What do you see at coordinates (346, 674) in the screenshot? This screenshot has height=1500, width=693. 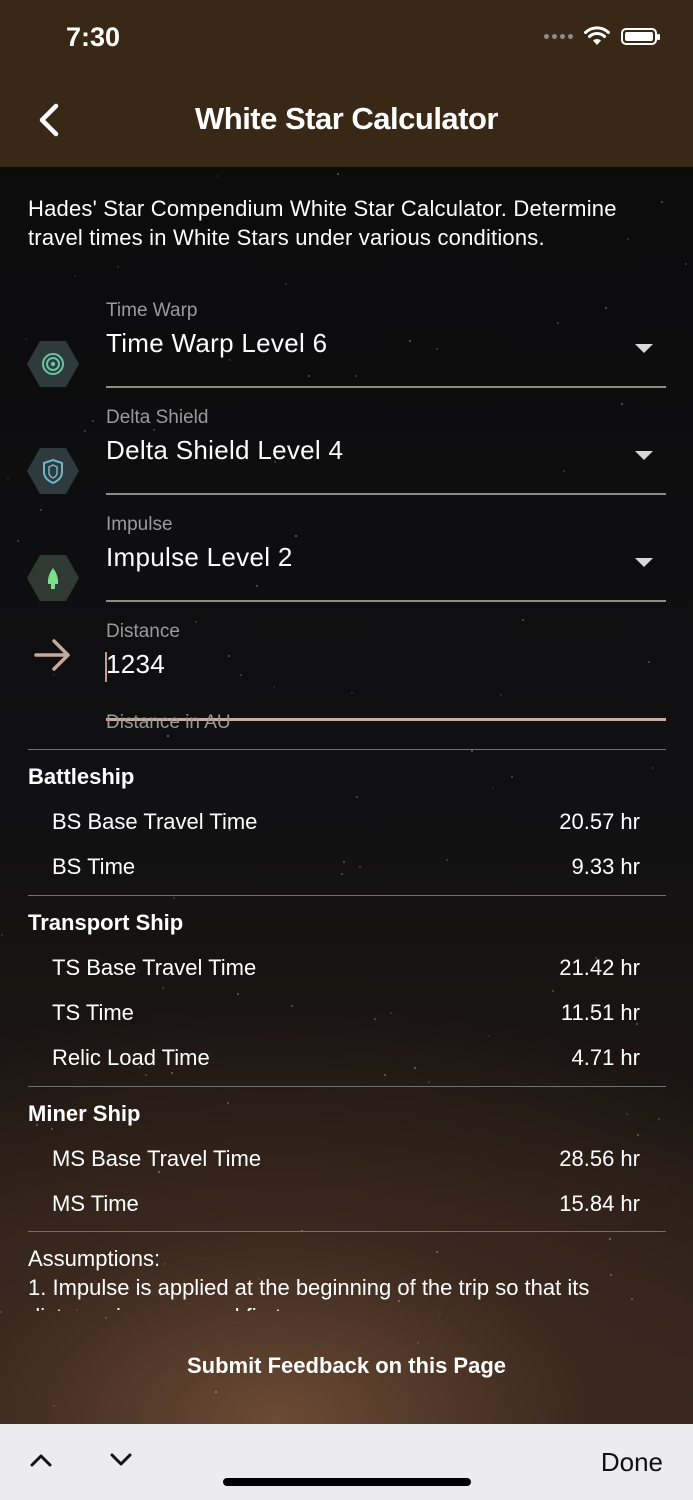 I see `distance-field: Distance 1234` at bounding box center [346, 674].